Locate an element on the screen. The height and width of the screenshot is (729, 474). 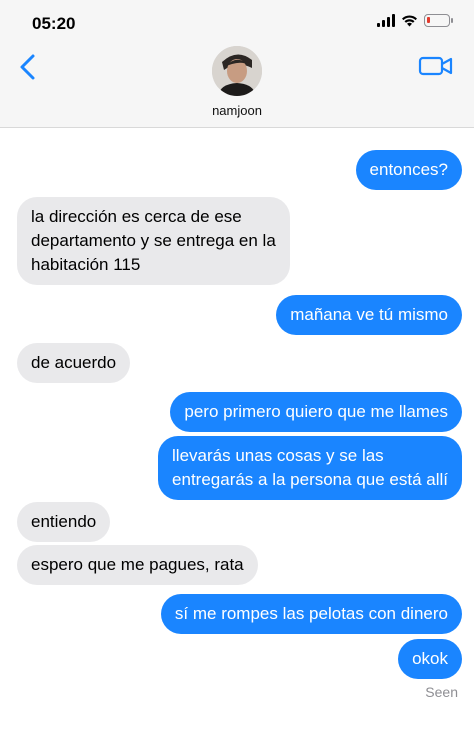
video-camera-icon is located at coordinates (435, 66).